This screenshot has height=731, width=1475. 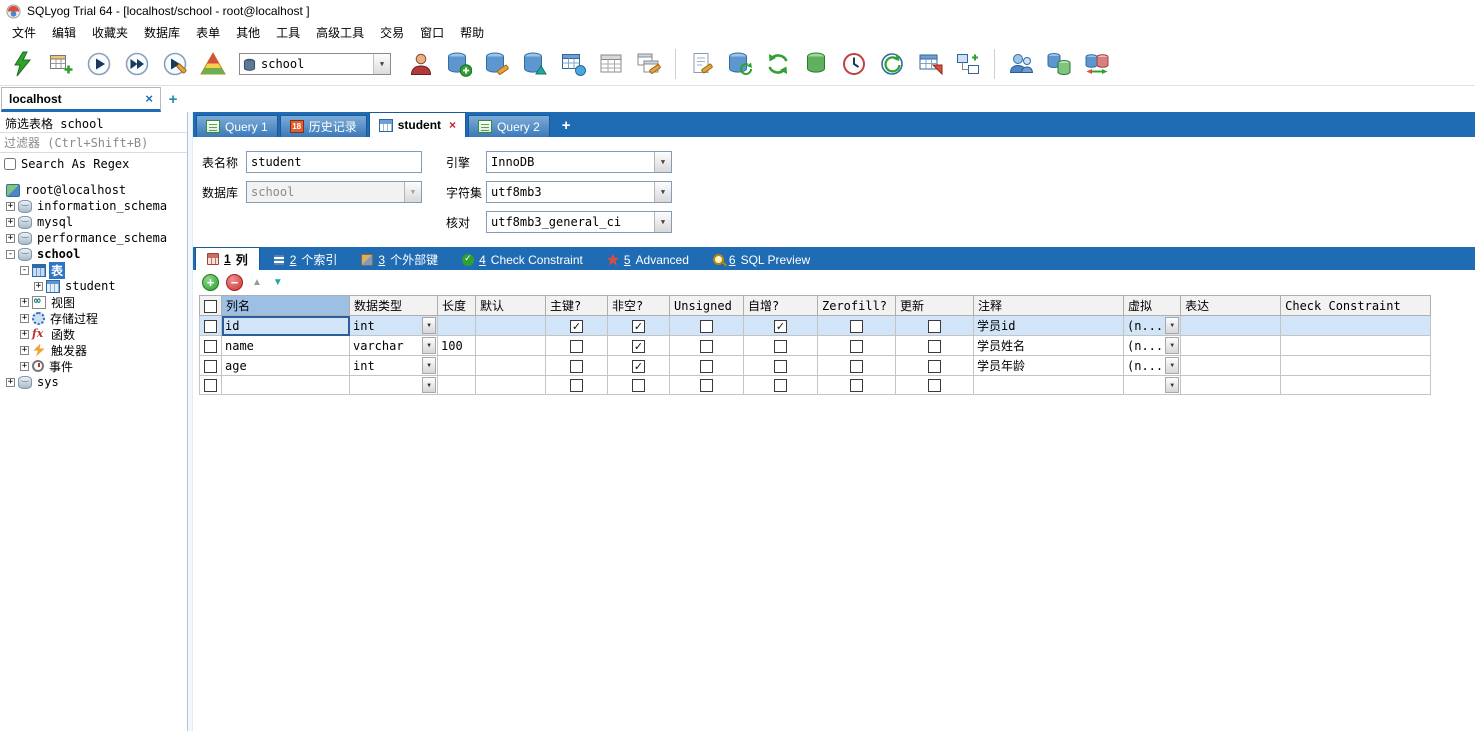 I want to click on tab-columns: 1 列, so click(x=227, y=258).